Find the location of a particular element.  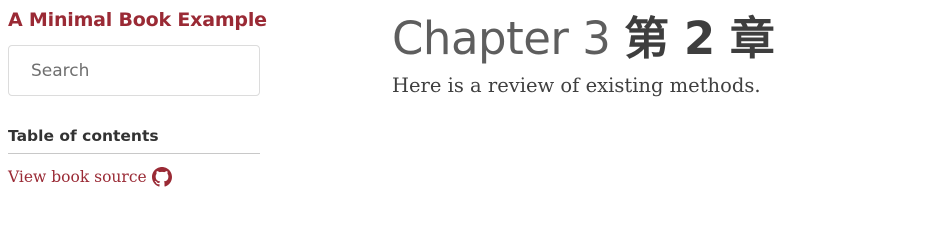

book-title-link: A Minimal Book Example is located at coordinates (137, 20).